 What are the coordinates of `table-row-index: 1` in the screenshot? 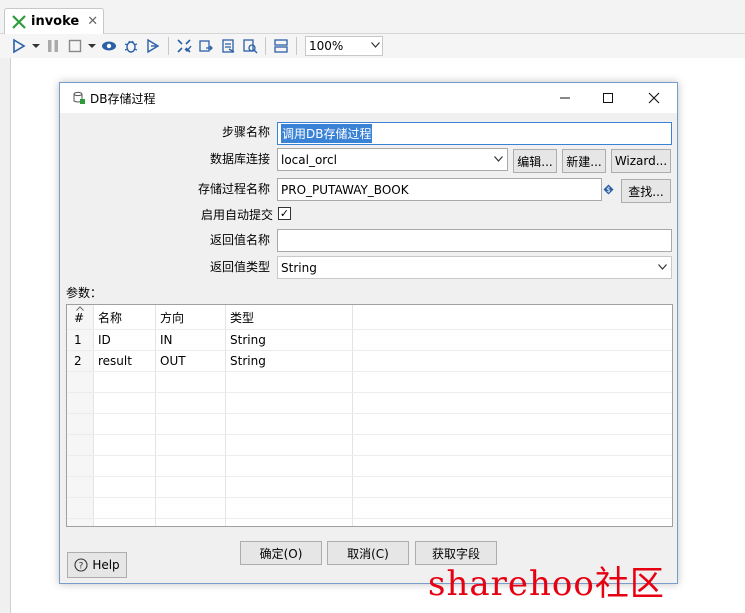 It's located at (78, 340).